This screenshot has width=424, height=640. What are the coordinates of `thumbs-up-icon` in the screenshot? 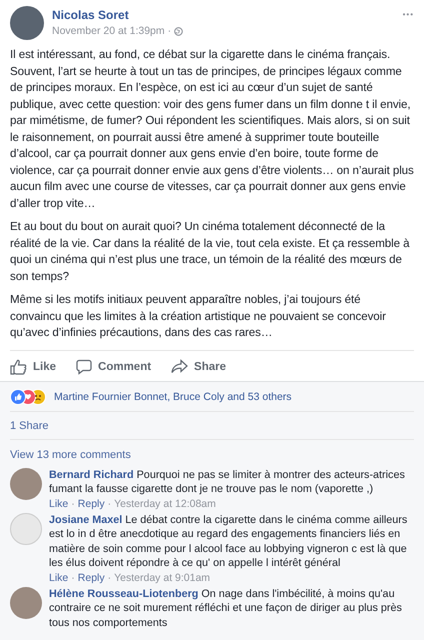 It's located at (18, 366).